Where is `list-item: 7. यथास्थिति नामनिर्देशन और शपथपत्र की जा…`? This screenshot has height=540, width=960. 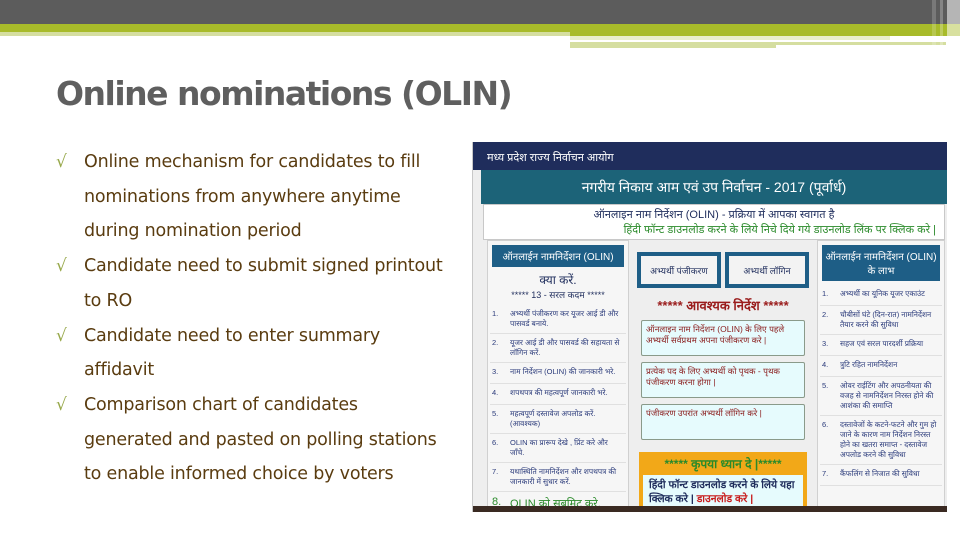
list-item: 7. यथास्थिति नामनिर्देशन और शपथपत्र की जा… is located at coordinates (558, 477).